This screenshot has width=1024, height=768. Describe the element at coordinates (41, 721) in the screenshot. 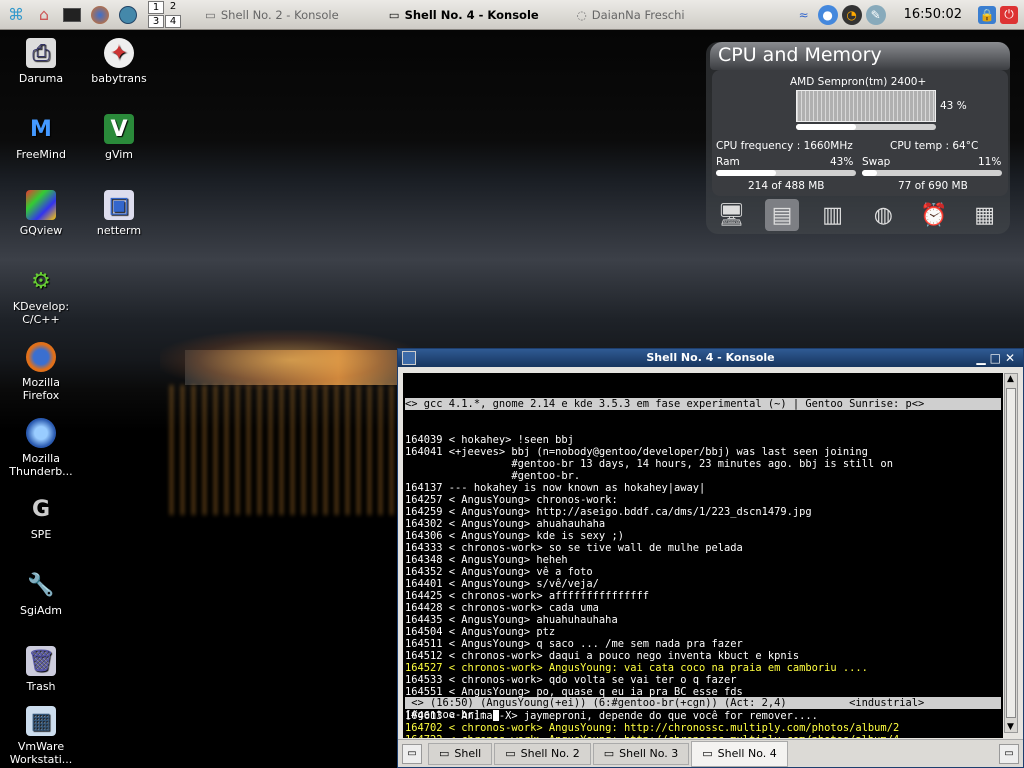

I see `vmware-icon: ▦` at that location.